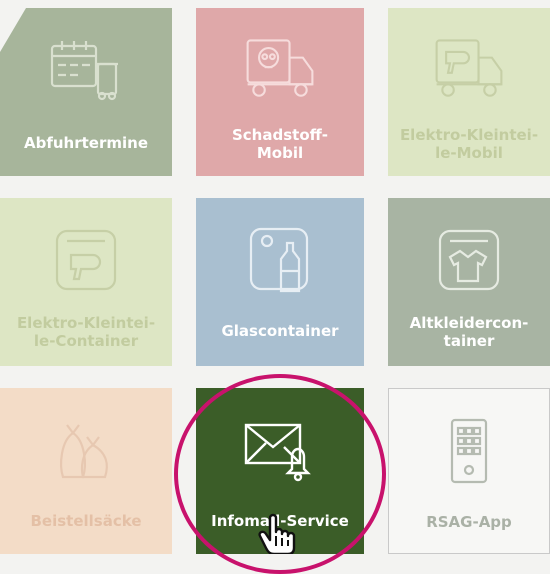 This screenshot has width=550, height=574. I want to click on tile-elektro-kleinteile-container: Elektro-Kleintei- le-Container, so click(86, 282).